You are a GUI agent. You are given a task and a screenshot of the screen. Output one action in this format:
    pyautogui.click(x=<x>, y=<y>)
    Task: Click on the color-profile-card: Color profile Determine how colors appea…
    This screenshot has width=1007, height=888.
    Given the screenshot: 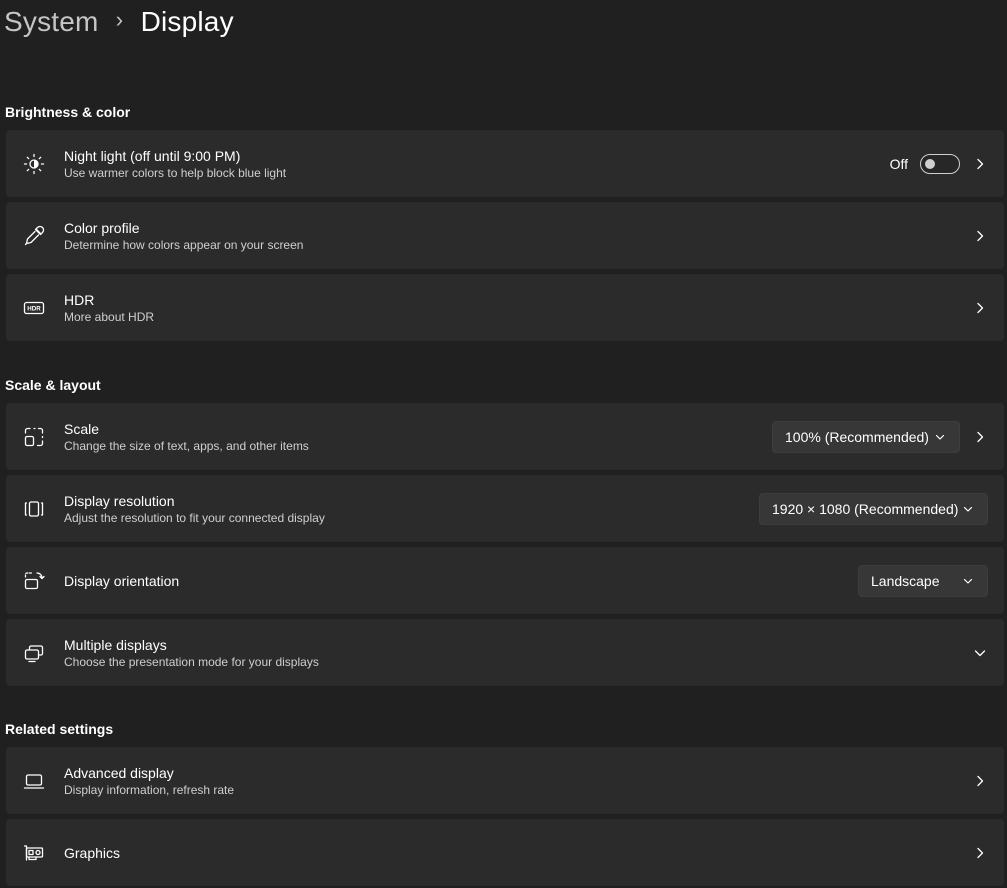 What is the action you would take?
    pyautogui.click(x=505, y=235)
    